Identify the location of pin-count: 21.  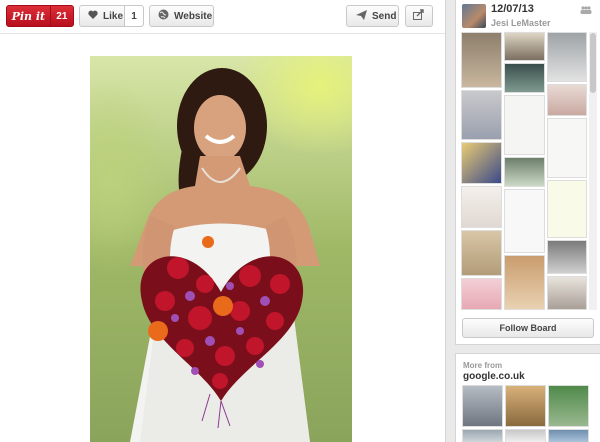
(61, 16).